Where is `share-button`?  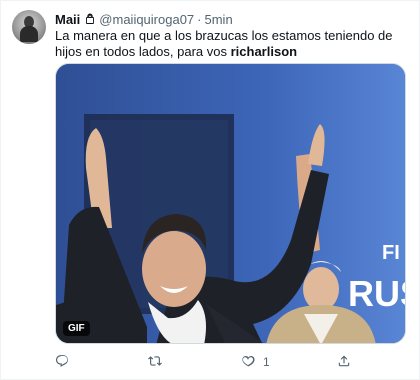
share-button is located at coordinates (344, 362).